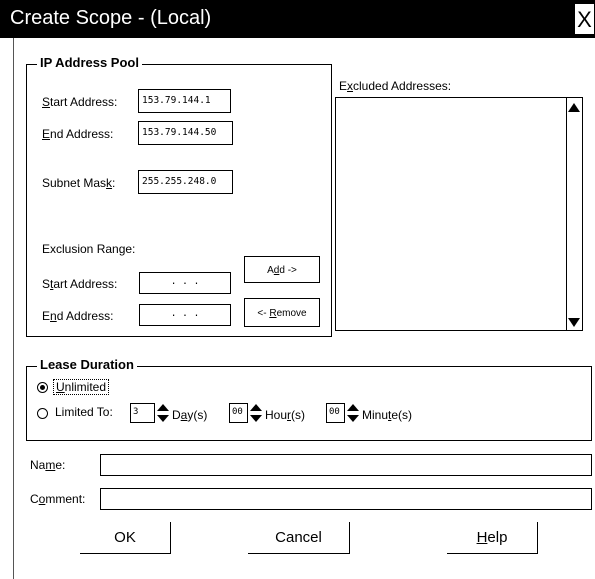 This screenshot has width=595, height=579. What do you see at coordinates (46, 102) in the screenshot?
I see `start-address-hotkey: S` at bounding box center [46, 102].